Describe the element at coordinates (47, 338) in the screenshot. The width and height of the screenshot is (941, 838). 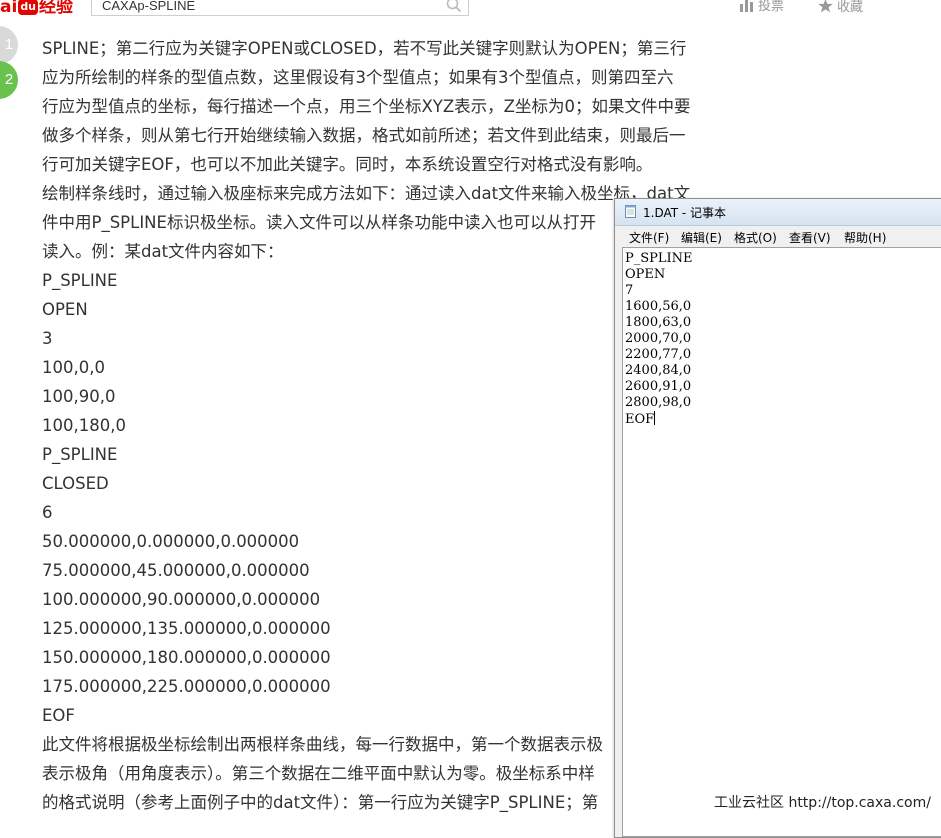
I see `article-line: 3` at that location.